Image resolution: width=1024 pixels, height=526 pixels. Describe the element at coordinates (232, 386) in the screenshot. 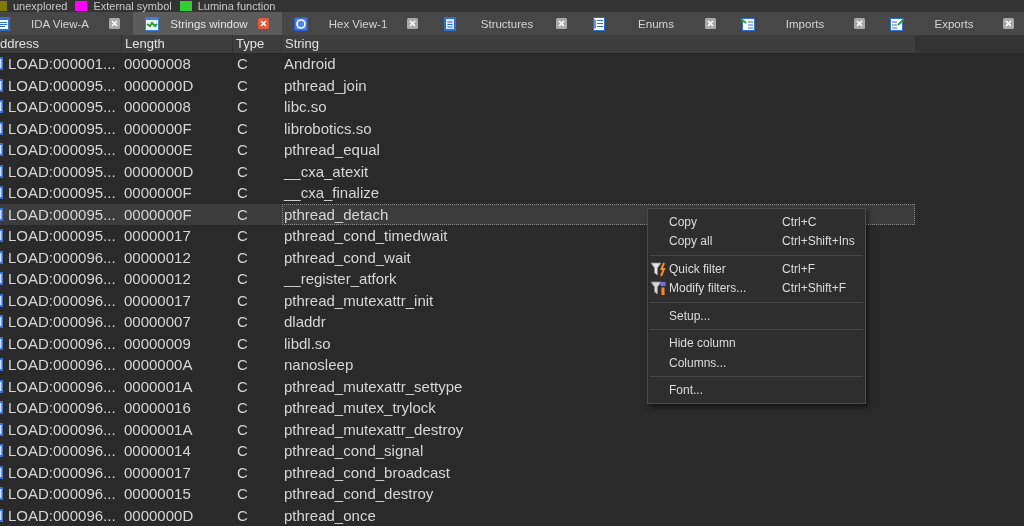

I see `table-row: LOAD:000096... 0000001A C pthread_mutexattr_settype` at that location.